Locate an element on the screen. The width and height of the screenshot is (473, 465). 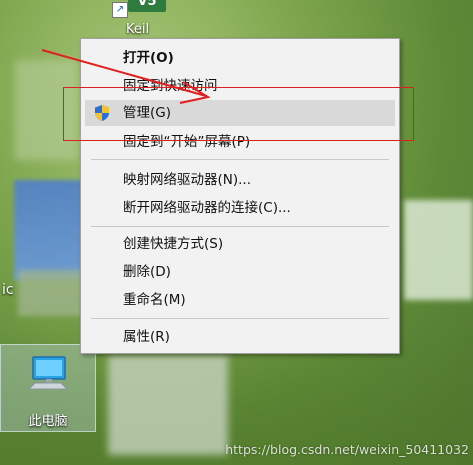
menu-item-properties: 属性(R) is located at coordinates (240, 337).